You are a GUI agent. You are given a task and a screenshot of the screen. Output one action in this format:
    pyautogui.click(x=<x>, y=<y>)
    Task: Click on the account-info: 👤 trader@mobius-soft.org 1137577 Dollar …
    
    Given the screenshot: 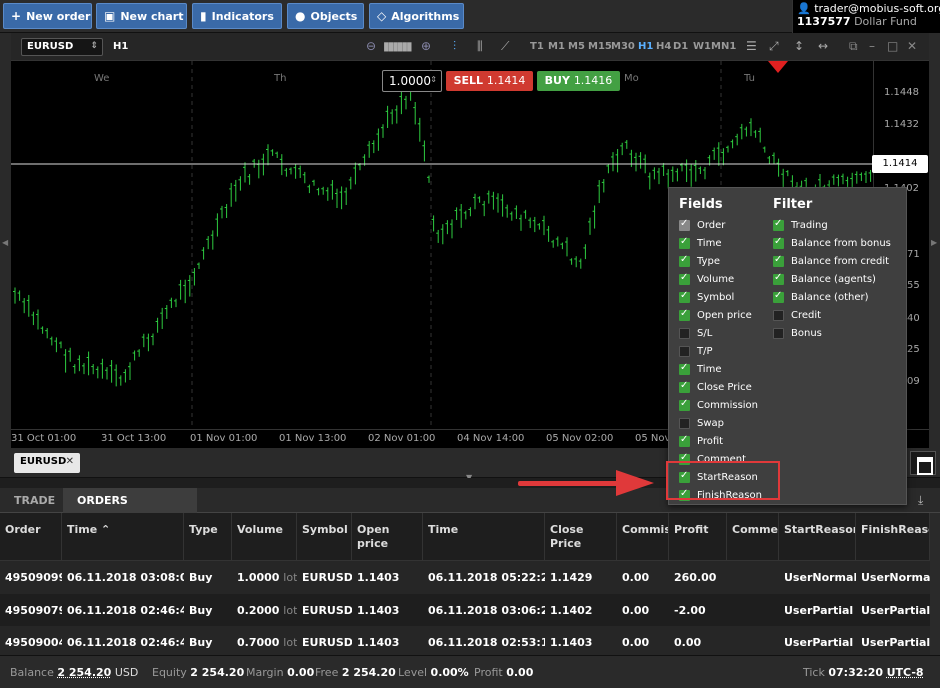 What is the action you would take?
    pyautogui.click(x=866, y=16)
    